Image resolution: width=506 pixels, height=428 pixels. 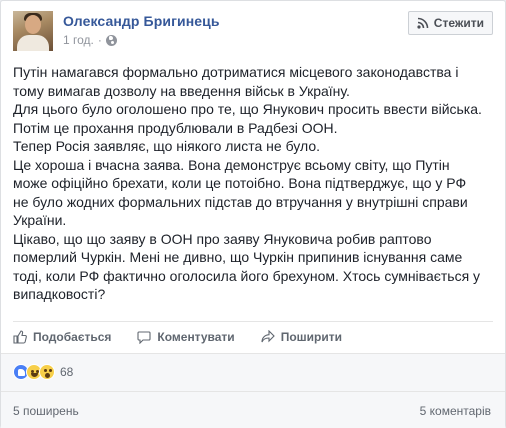 I want to click on share-button: Поширити, so click(x=301, y=337).